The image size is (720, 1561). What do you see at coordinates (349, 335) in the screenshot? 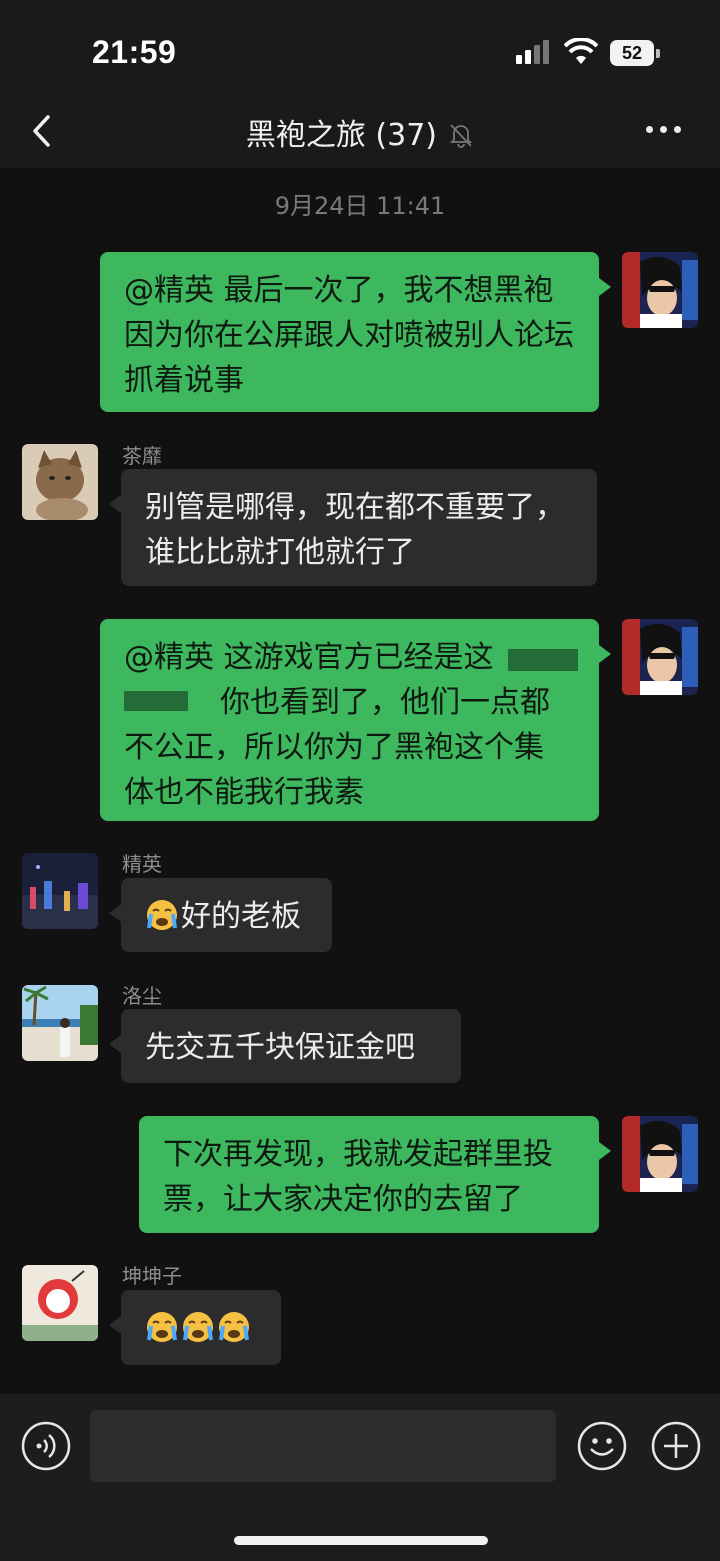
I see `message-text: @精英 最后一次了，我不想黑袍因为你在公屏跟人对喷被别人论坛抓着说事` at bounding box center [349, 335].